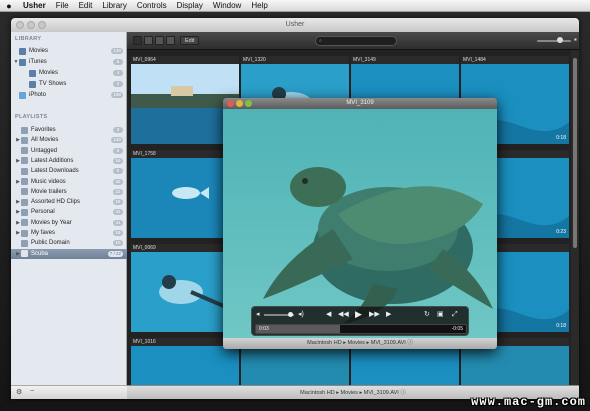  I want to click on menu-help: Help, so click(259, 5).